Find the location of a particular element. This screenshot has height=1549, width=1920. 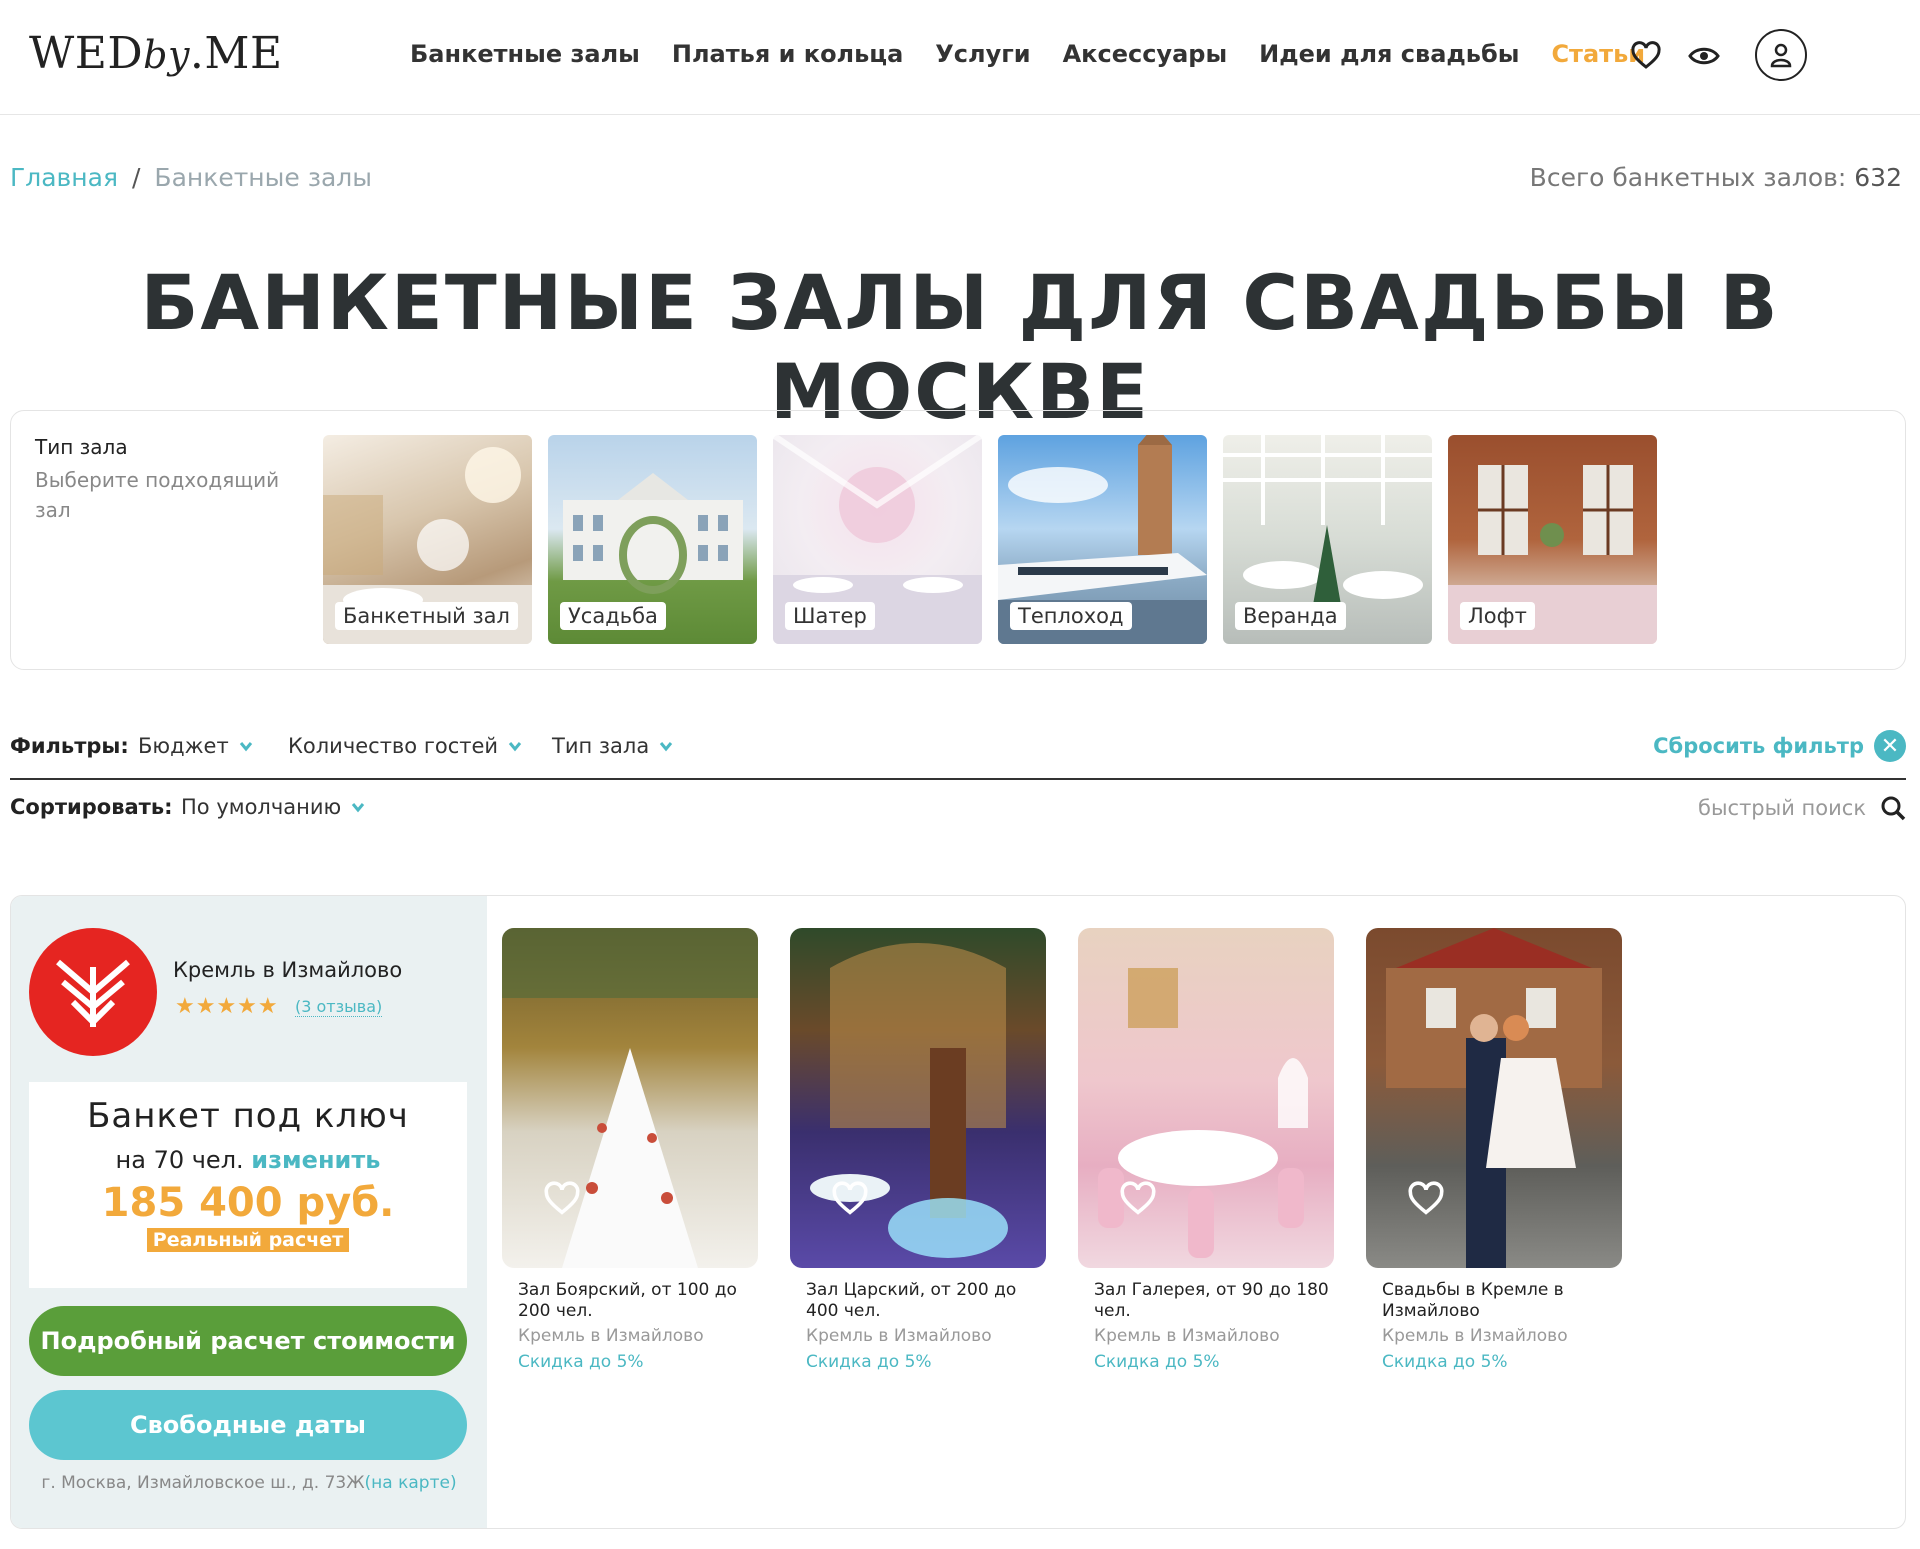

filter-guests-label: Количество гостей is located at coordinates (393, 746).